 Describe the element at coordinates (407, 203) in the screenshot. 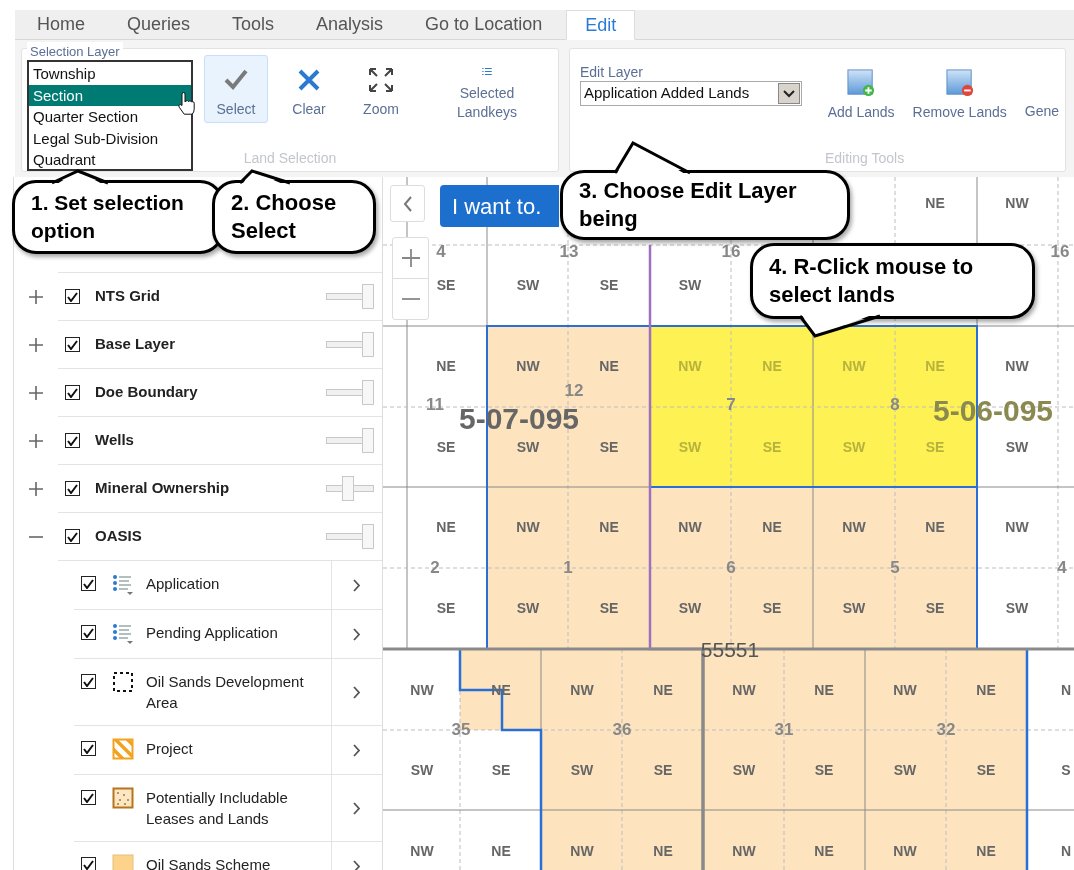

I see `back-button` at that location.